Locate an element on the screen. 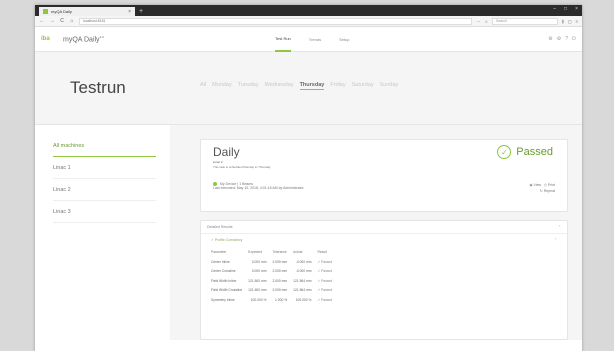 The width and height of the screenshot is (614, 351). settings-icon: ⚙ is located at coordinates (559, 39).